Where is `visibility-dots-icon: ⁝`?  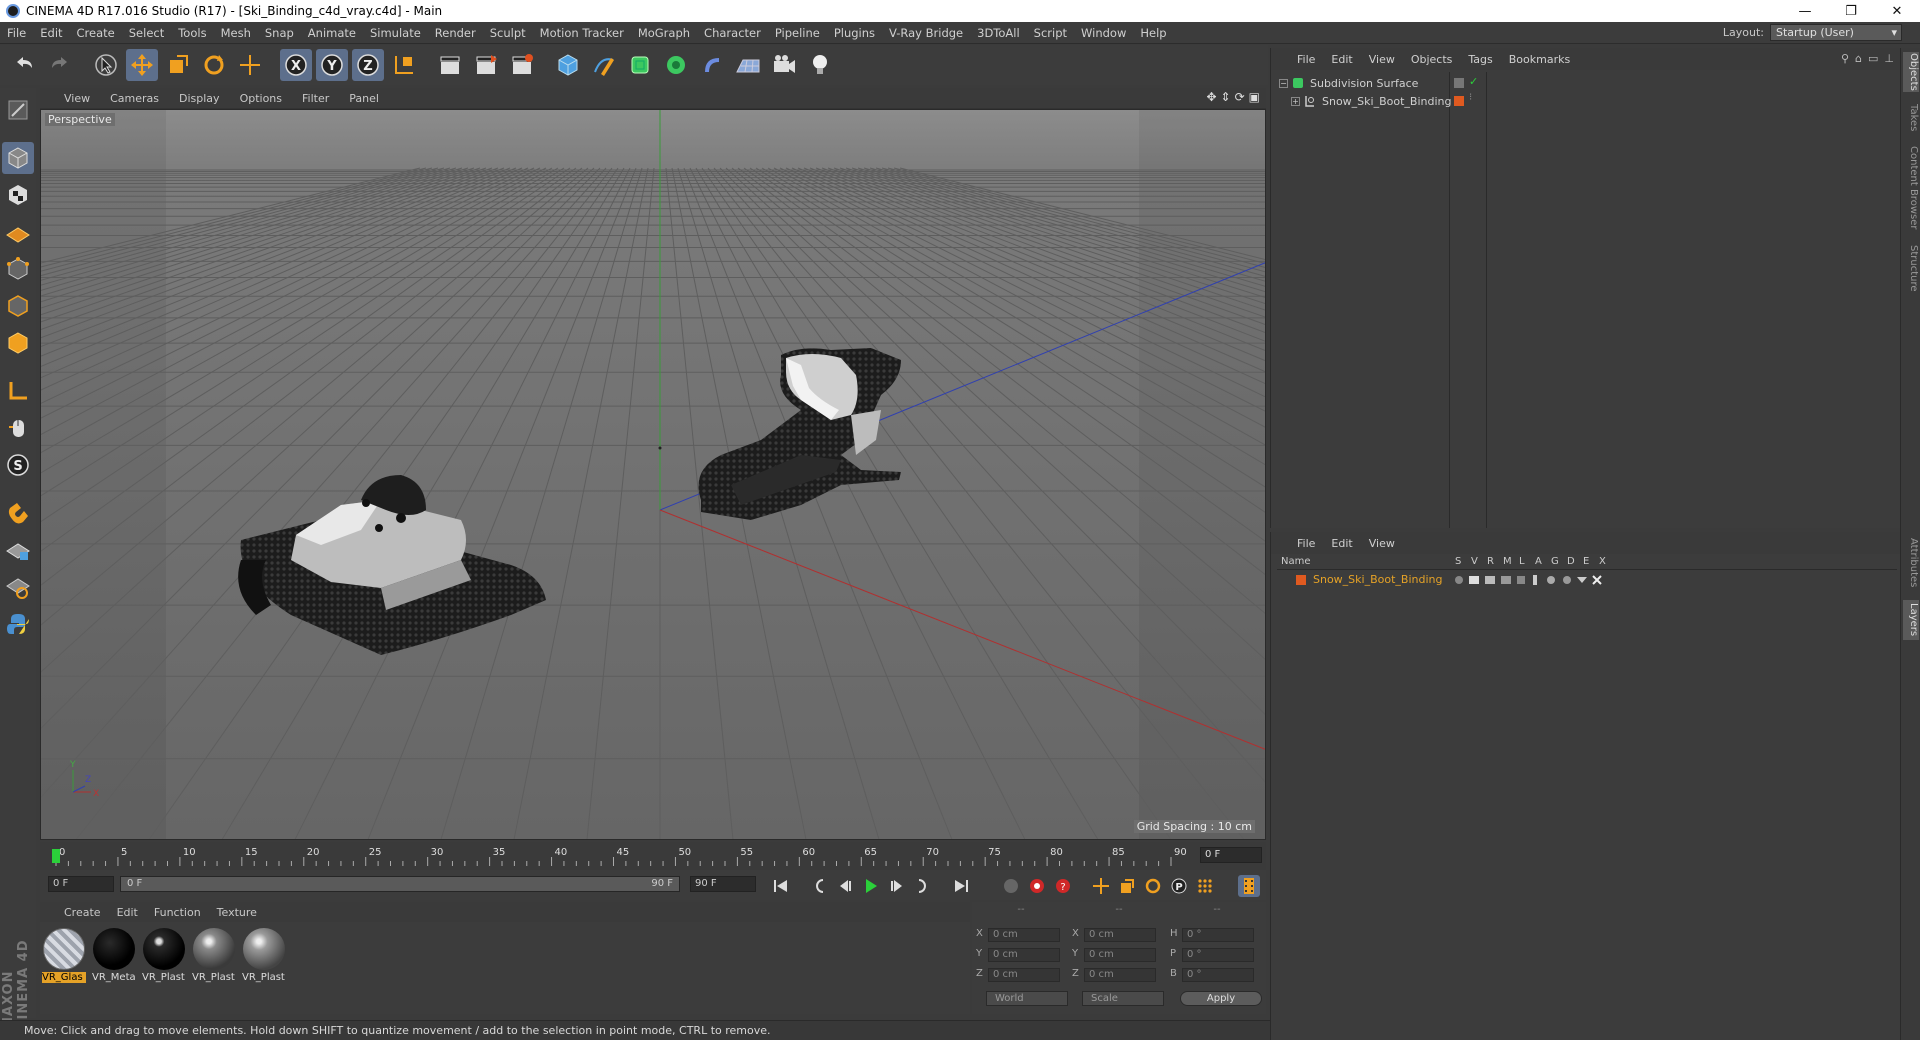 visibility-dots-icon: ⁝ is located at coordinates (1470, 97).